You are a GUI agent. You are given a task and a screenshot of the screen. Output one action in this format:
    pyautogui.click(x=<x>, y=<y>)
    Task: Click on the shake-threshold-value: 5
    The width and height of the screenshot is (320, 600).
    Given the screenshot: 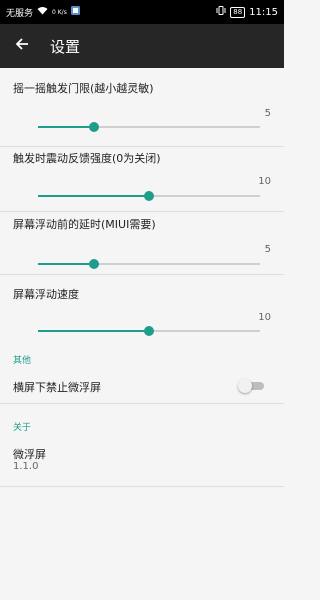 What is the action you would take?
    pyautogui.click(x=267, y=113)
    